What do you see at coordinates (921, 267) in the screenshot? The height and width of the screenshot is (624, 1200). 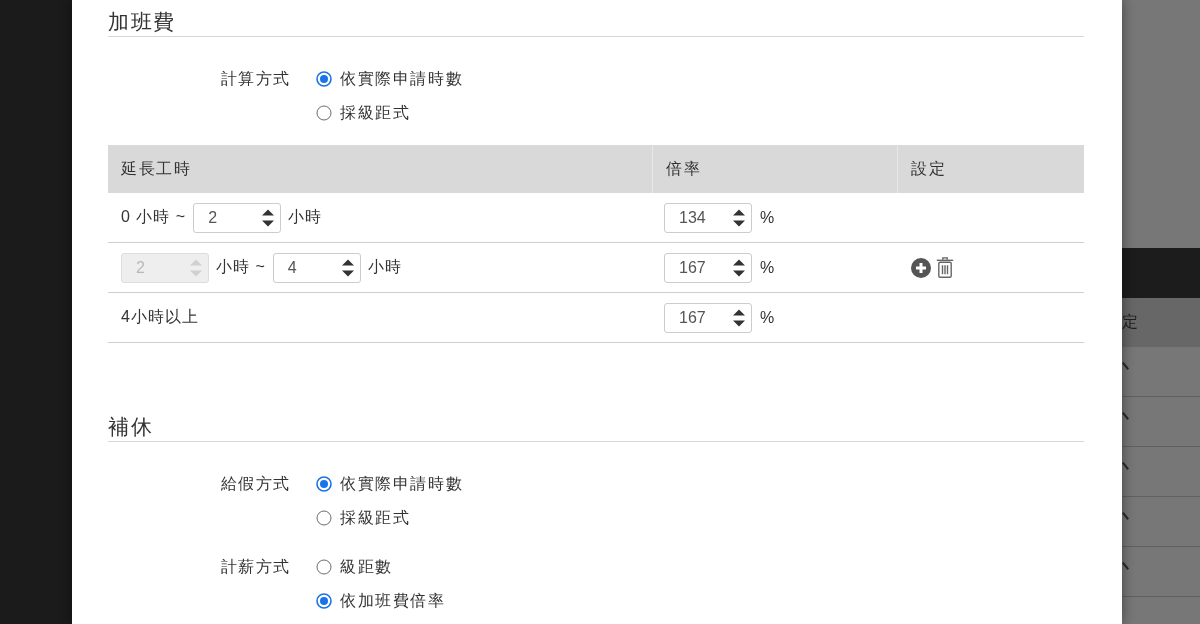 I see `plus-circle-icon` at bounding box center [921, 267].